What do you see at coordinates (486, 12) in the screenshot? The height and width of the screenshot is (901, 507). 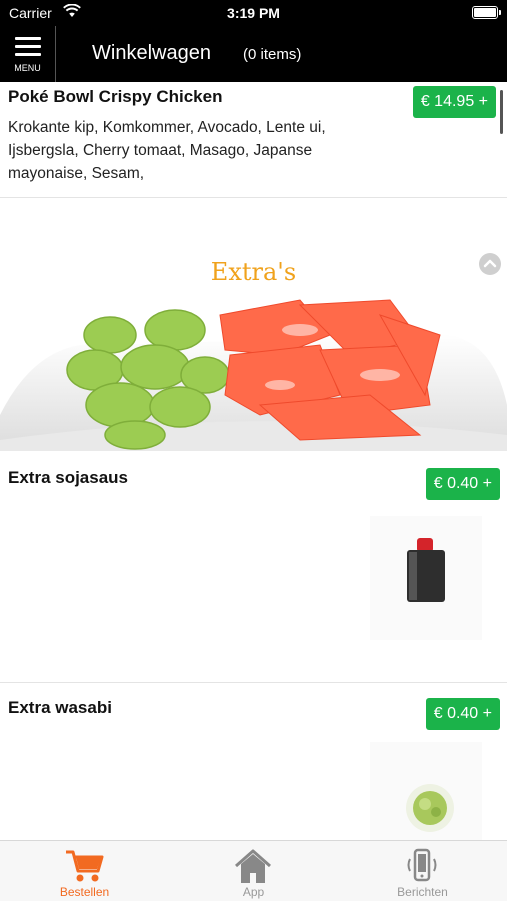 I see `battery-icon` at bounding box center [486, 12].